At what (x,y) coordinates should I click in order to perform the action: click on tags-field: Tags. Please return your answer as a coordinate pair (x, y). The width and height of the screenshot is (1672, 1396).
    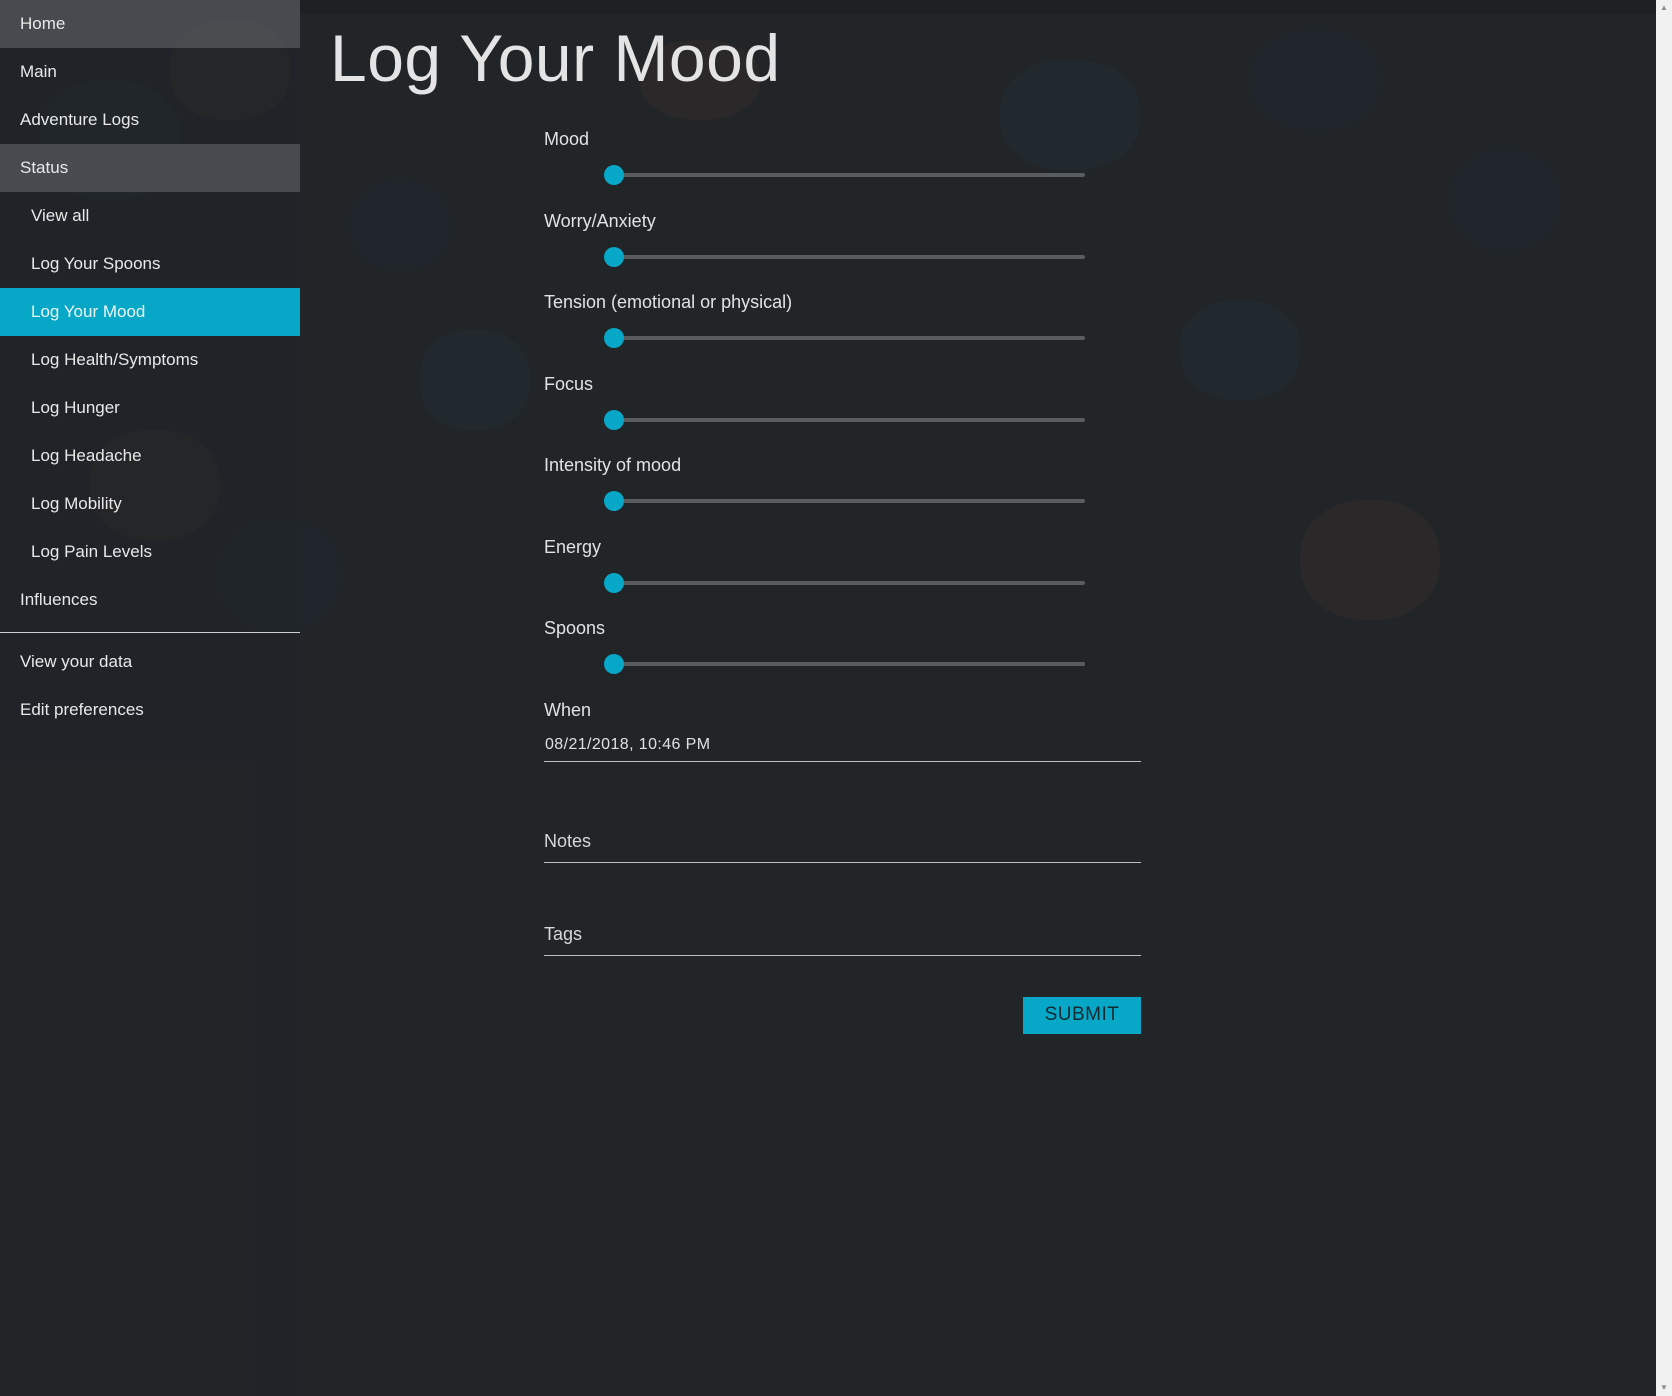
    Looking at the image, I should click on (842, 938).